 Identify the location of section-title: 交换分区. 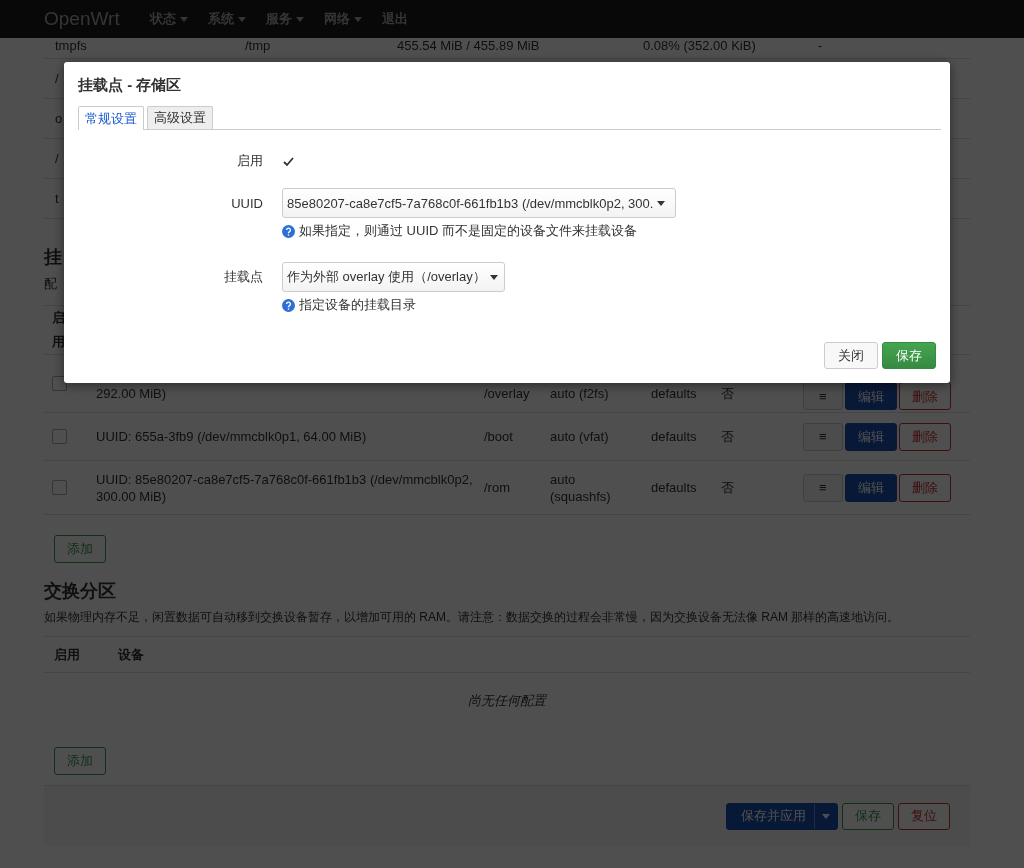
(80, 591).